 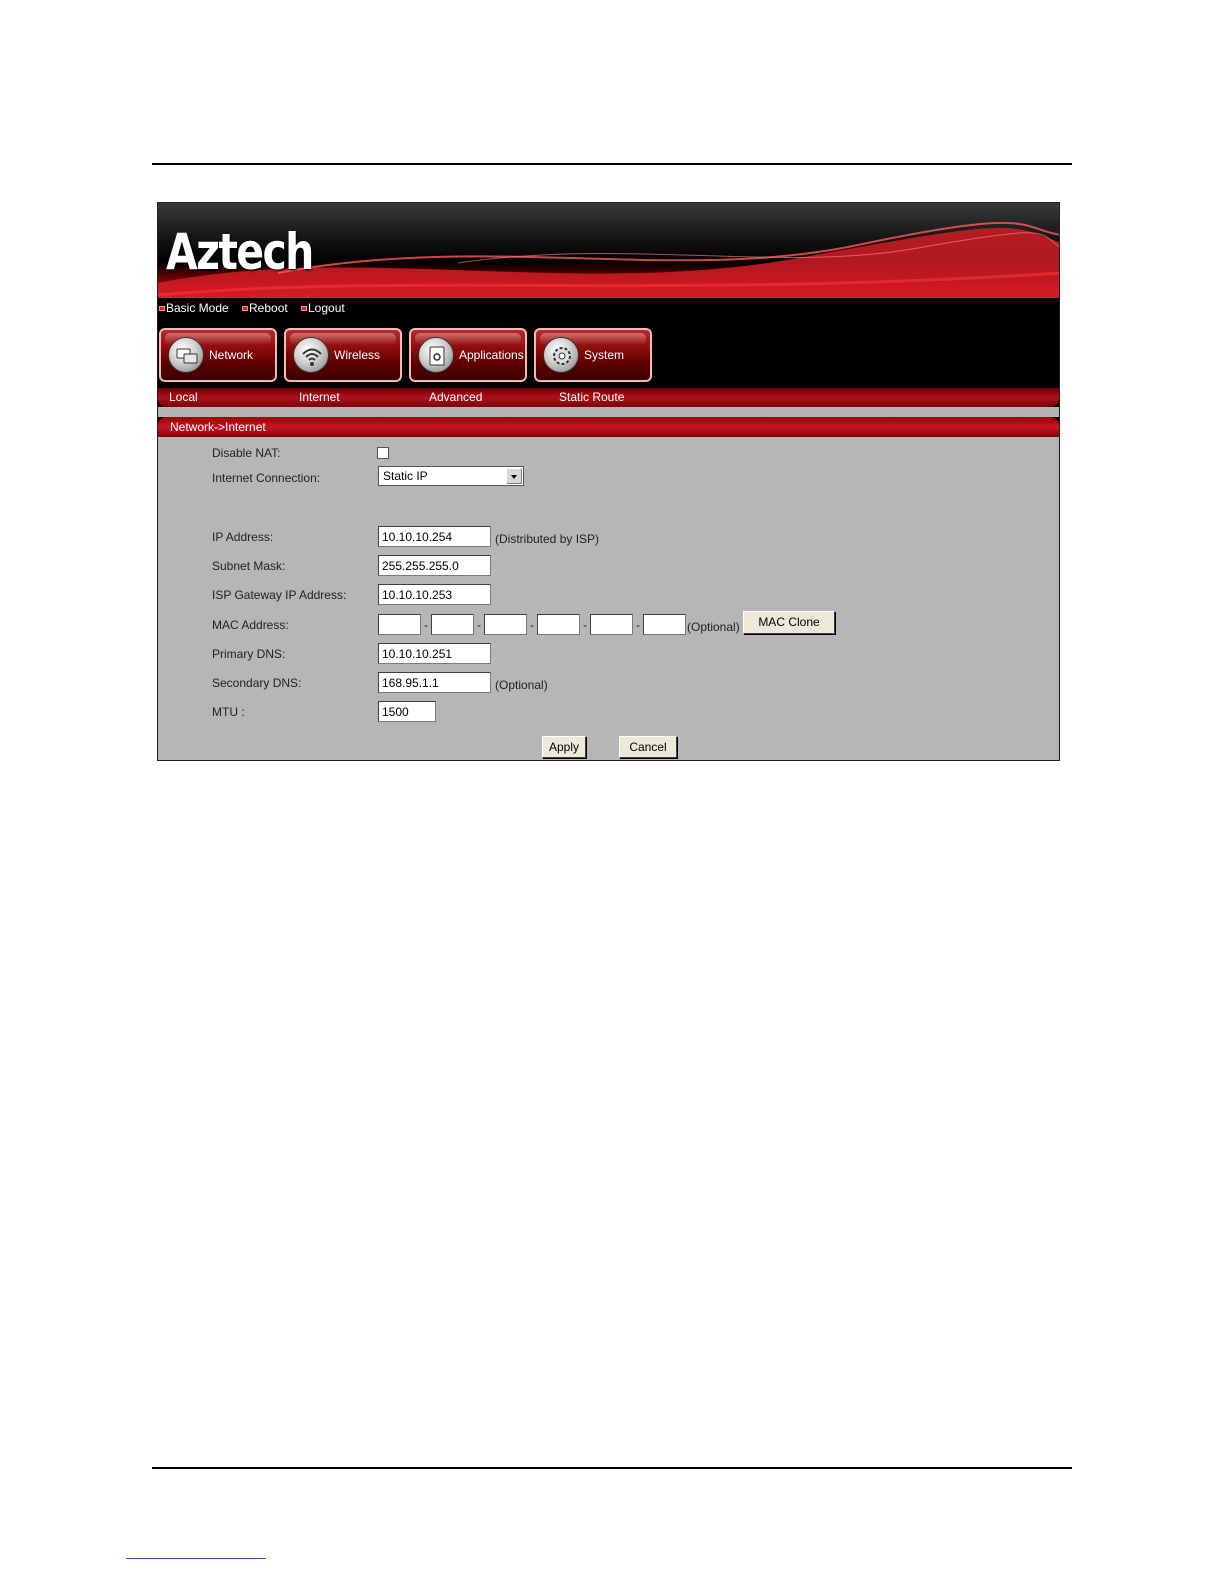 I want to click on primary-dns-input, so click(x=434, y=653).